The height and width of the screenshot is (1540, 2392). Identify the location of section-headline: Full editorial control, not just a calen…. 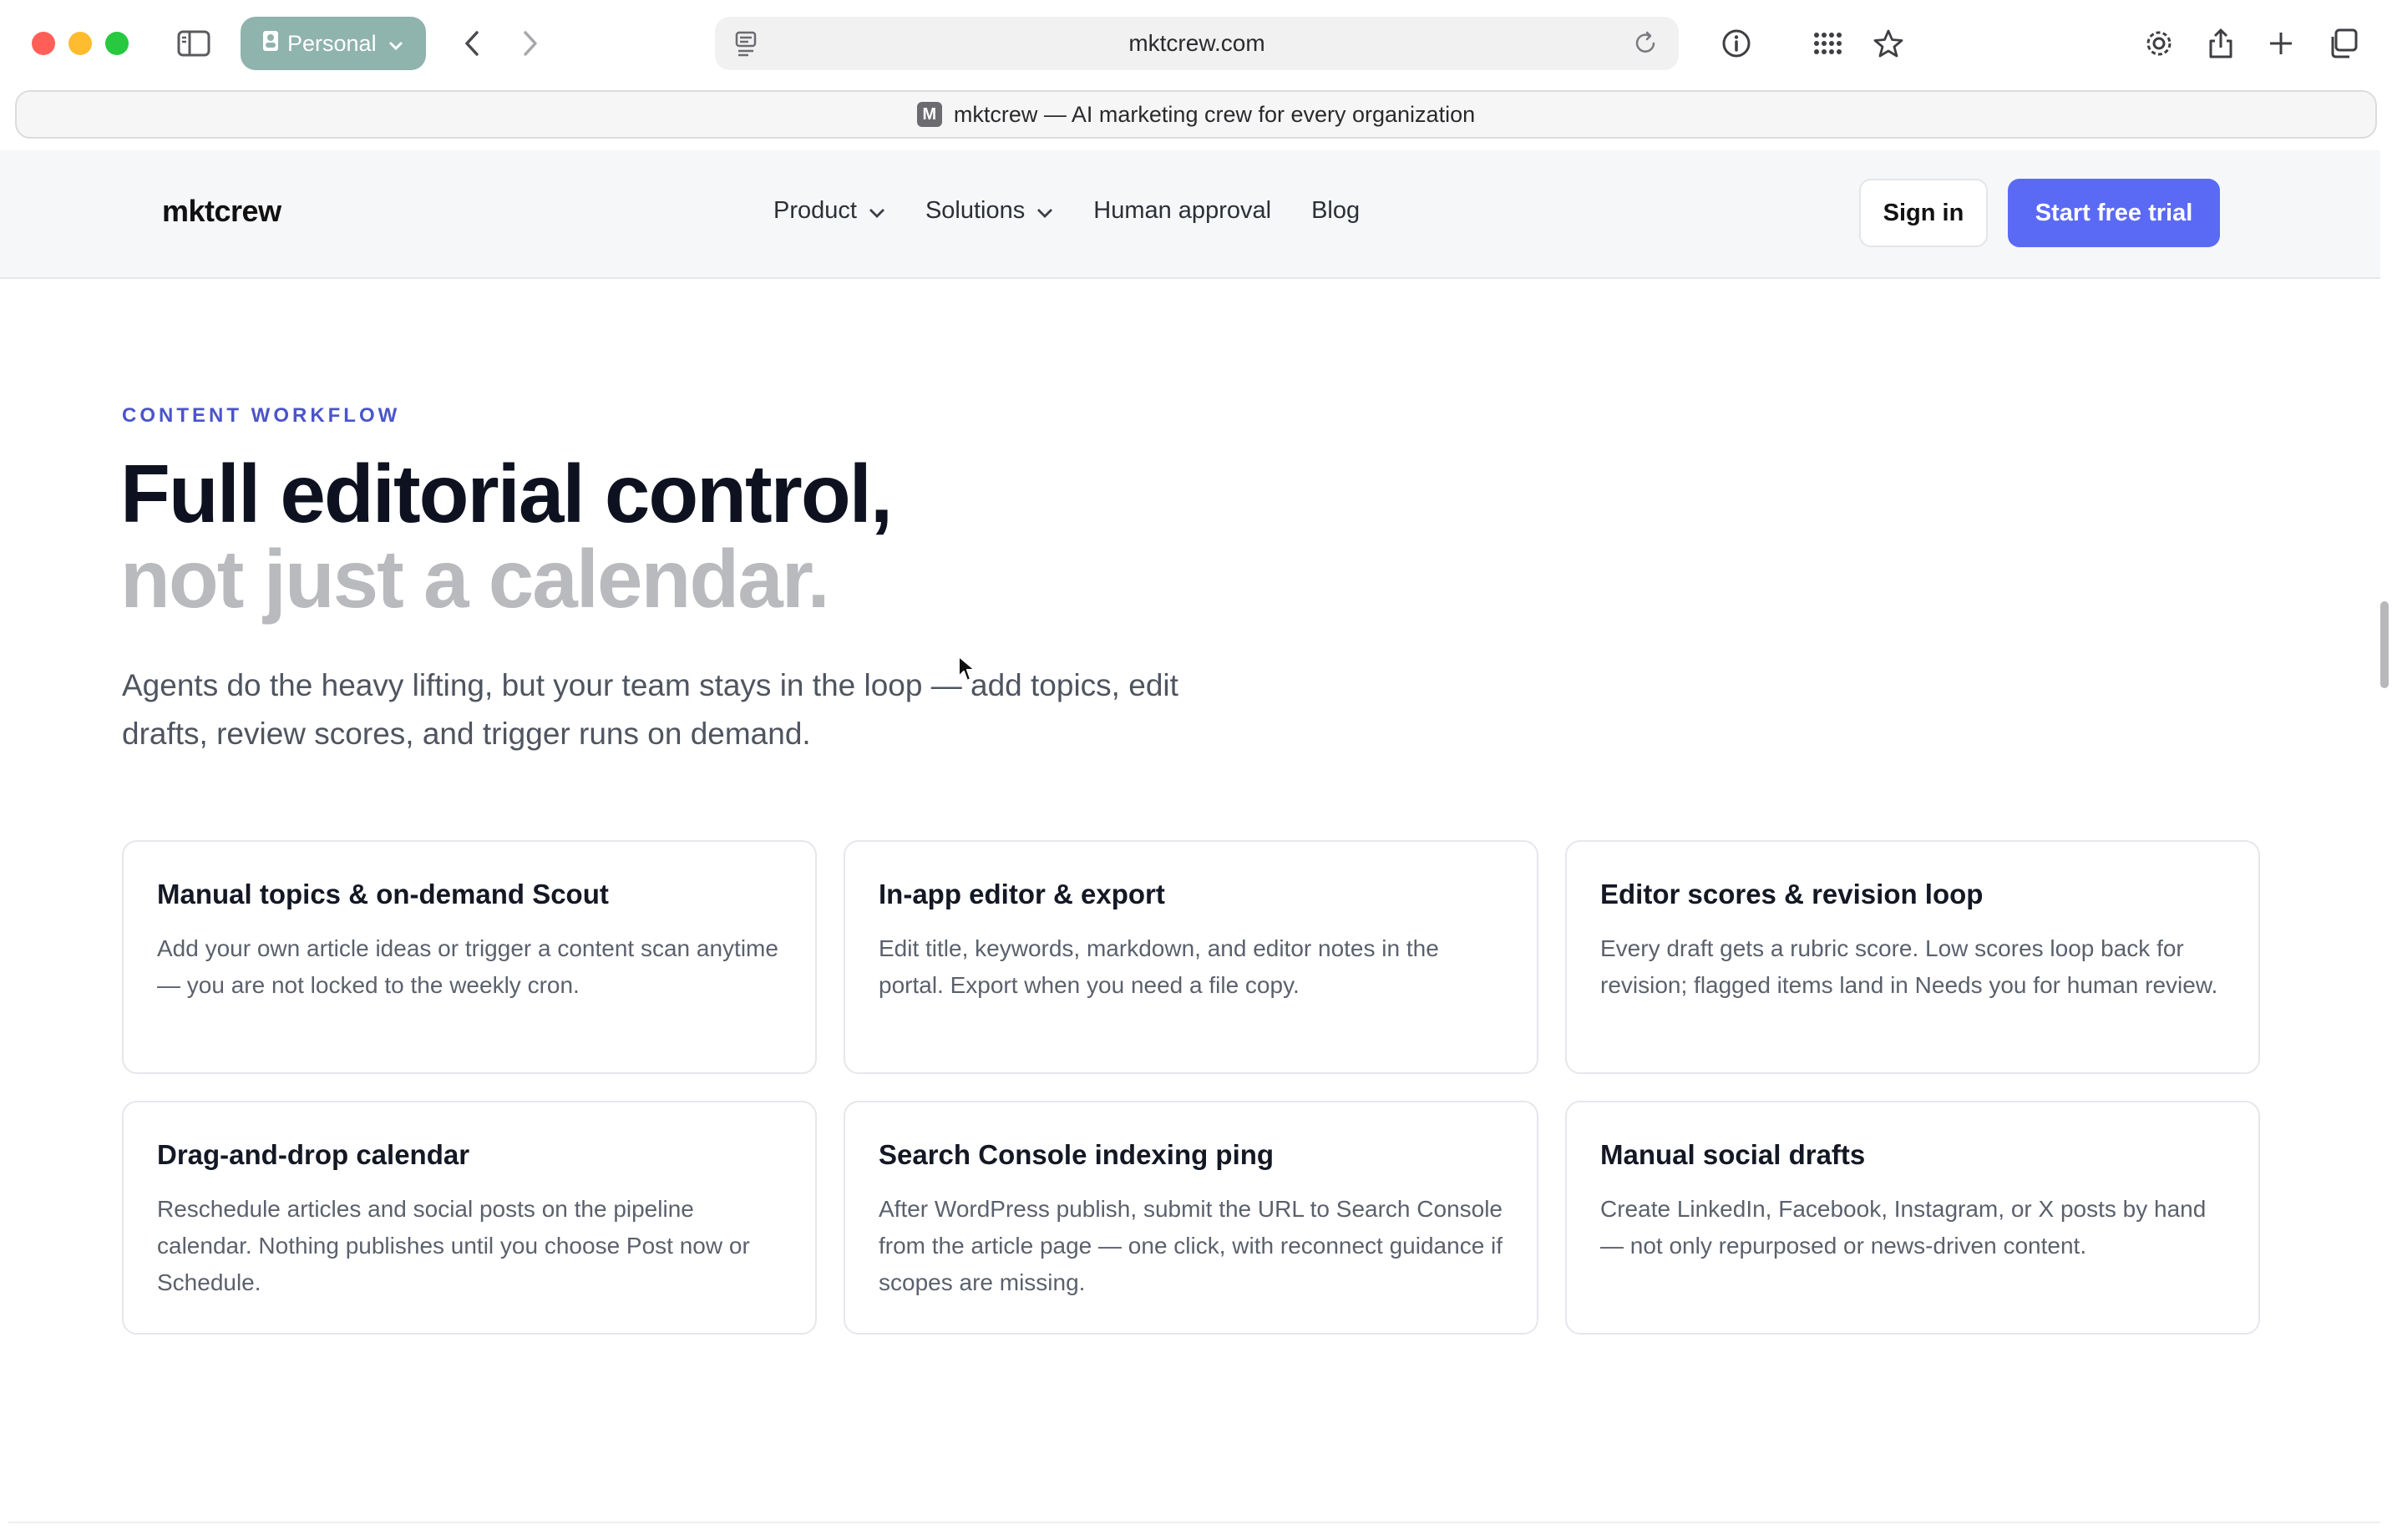
(507, 537).